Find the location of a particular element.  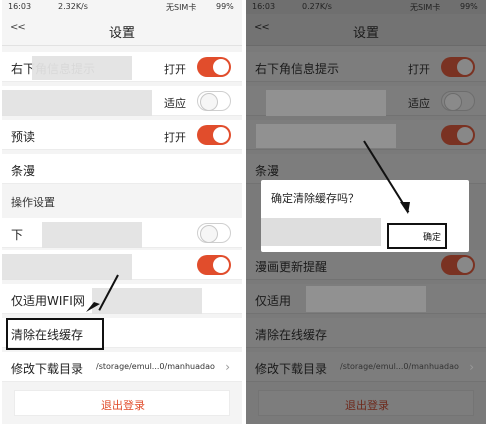

setting-row-clear-cache: 清除在线缓存 is located at coordinates (366, 333).